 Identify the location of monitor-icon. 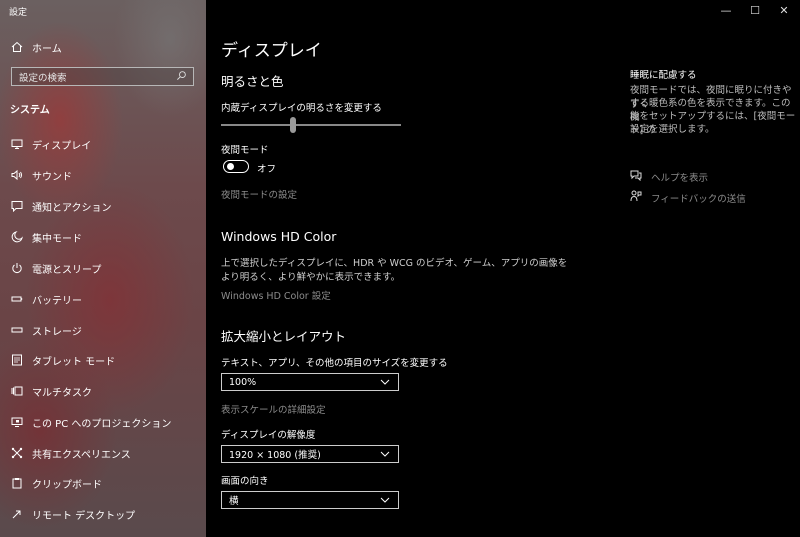
(17, 144).